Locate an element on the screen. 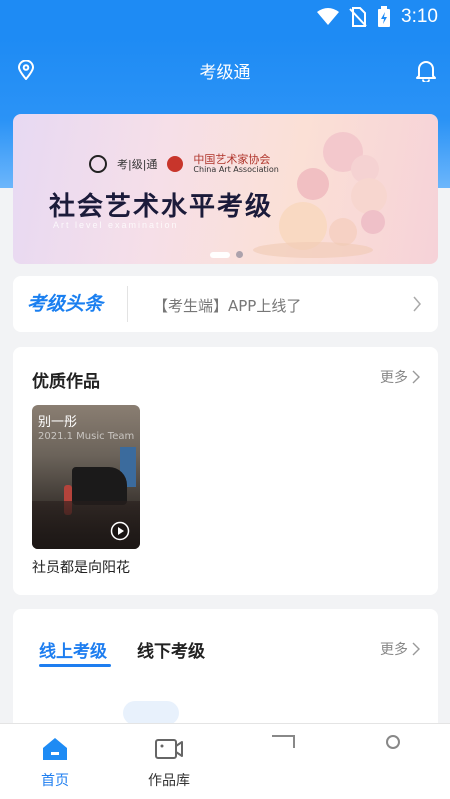  news-ticker: 考级头条 【考生端】APP上线了 is located at coordinates (225, 304).